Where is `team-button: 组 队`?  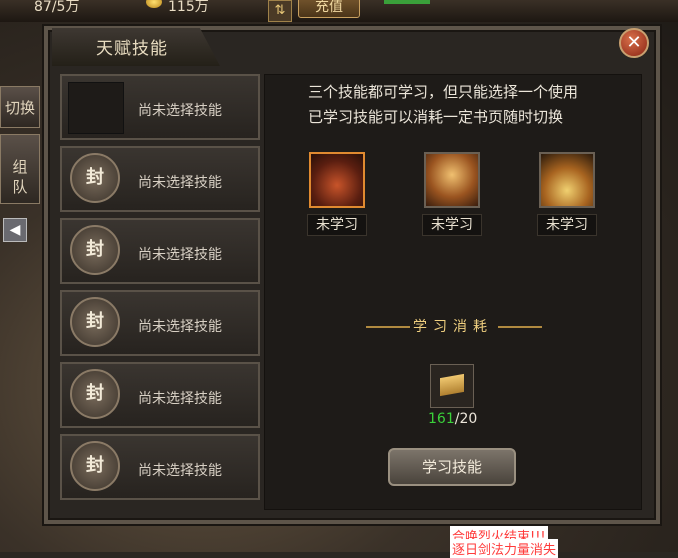
team-button: 组 队 is located at coordinates (20, 169).